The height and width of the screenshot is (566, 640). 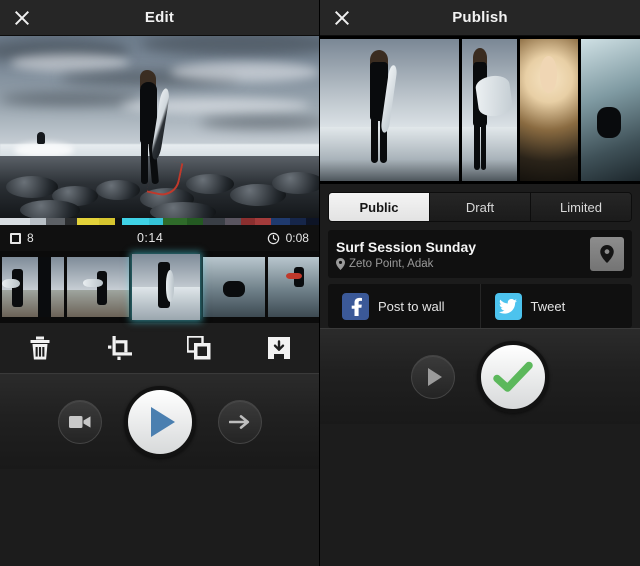 I want to click on edit-header: Edit, so click(x=159, y=18).